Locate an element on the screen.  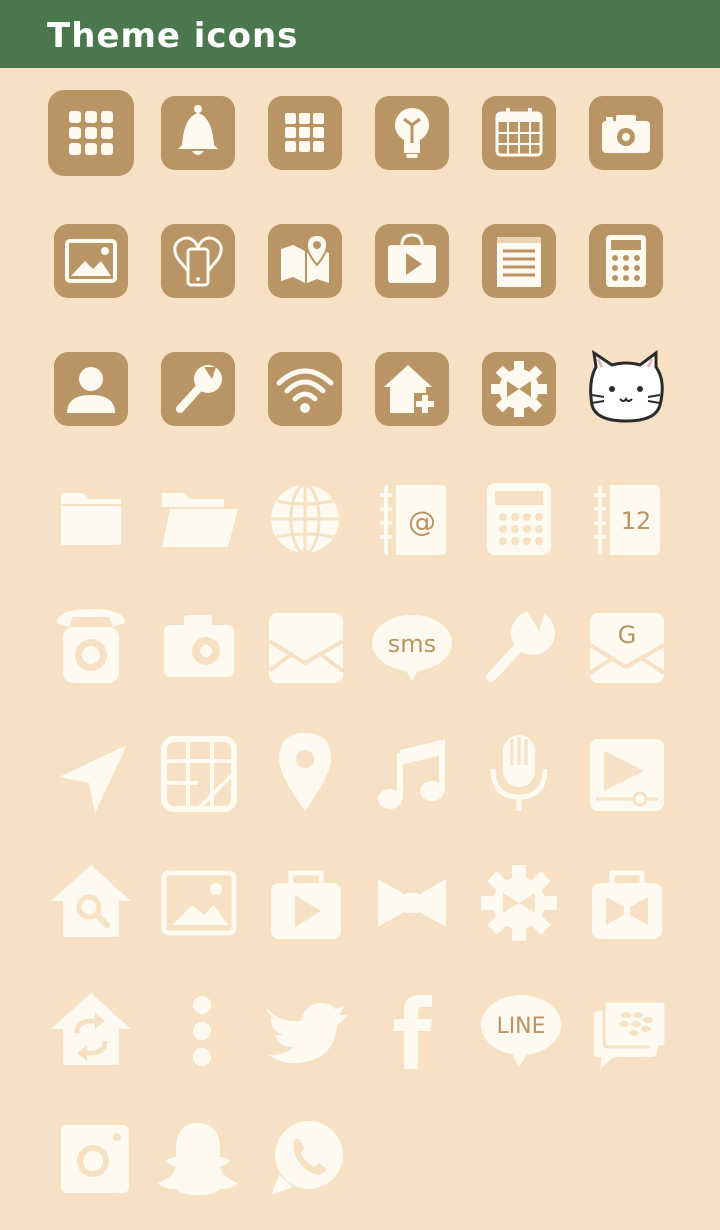
wifi-icon is located at coordinates (305, 389).